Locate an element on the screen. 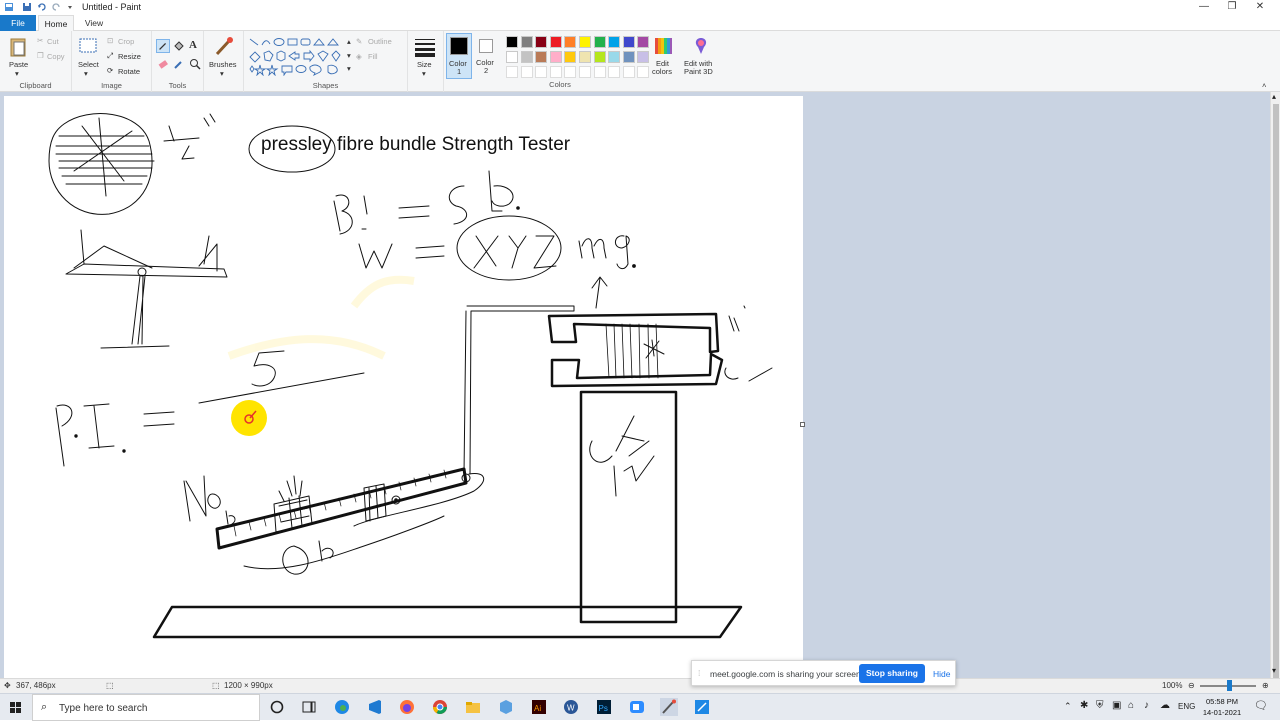 The width and height of the screenshot is (1280, 721). cut-button: Cut is located at coordinates (53, 41).